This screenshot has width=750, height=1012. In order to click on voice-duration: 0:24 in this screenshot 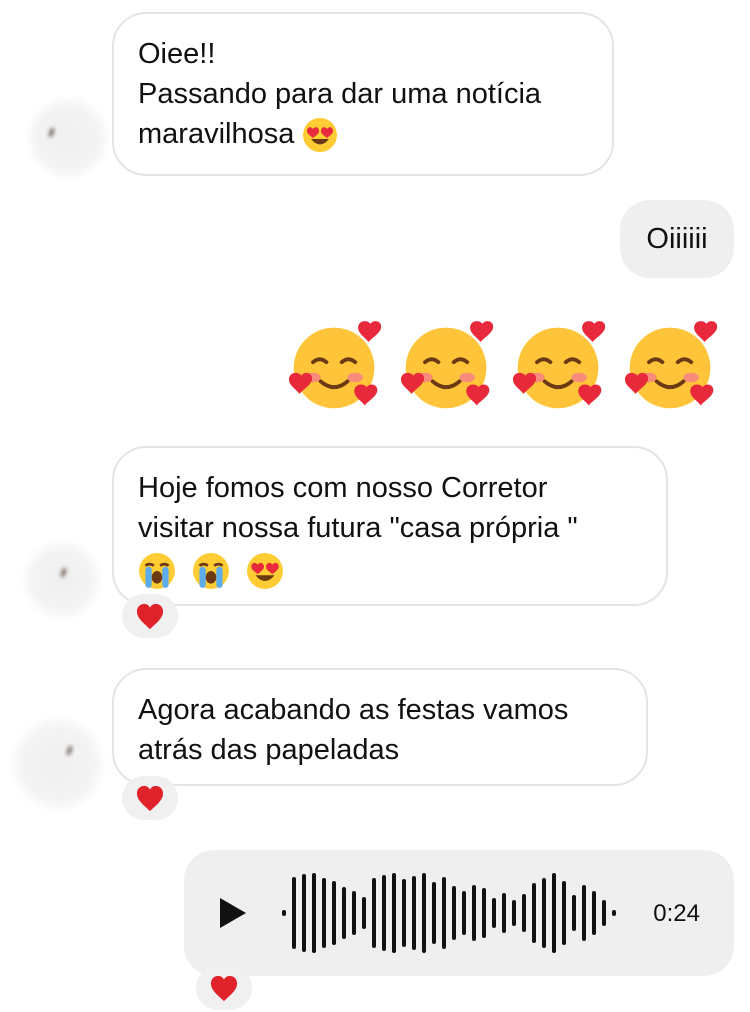, I will do `click(676, 913)`.